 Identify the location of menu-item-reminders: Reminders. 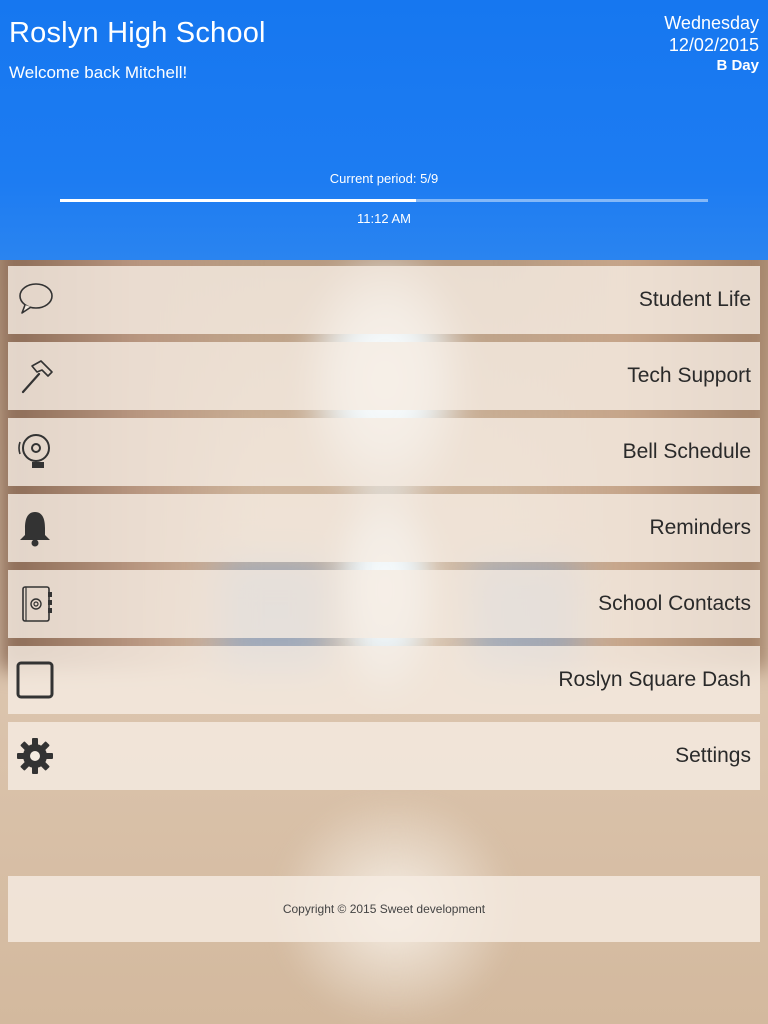
(384, 528).